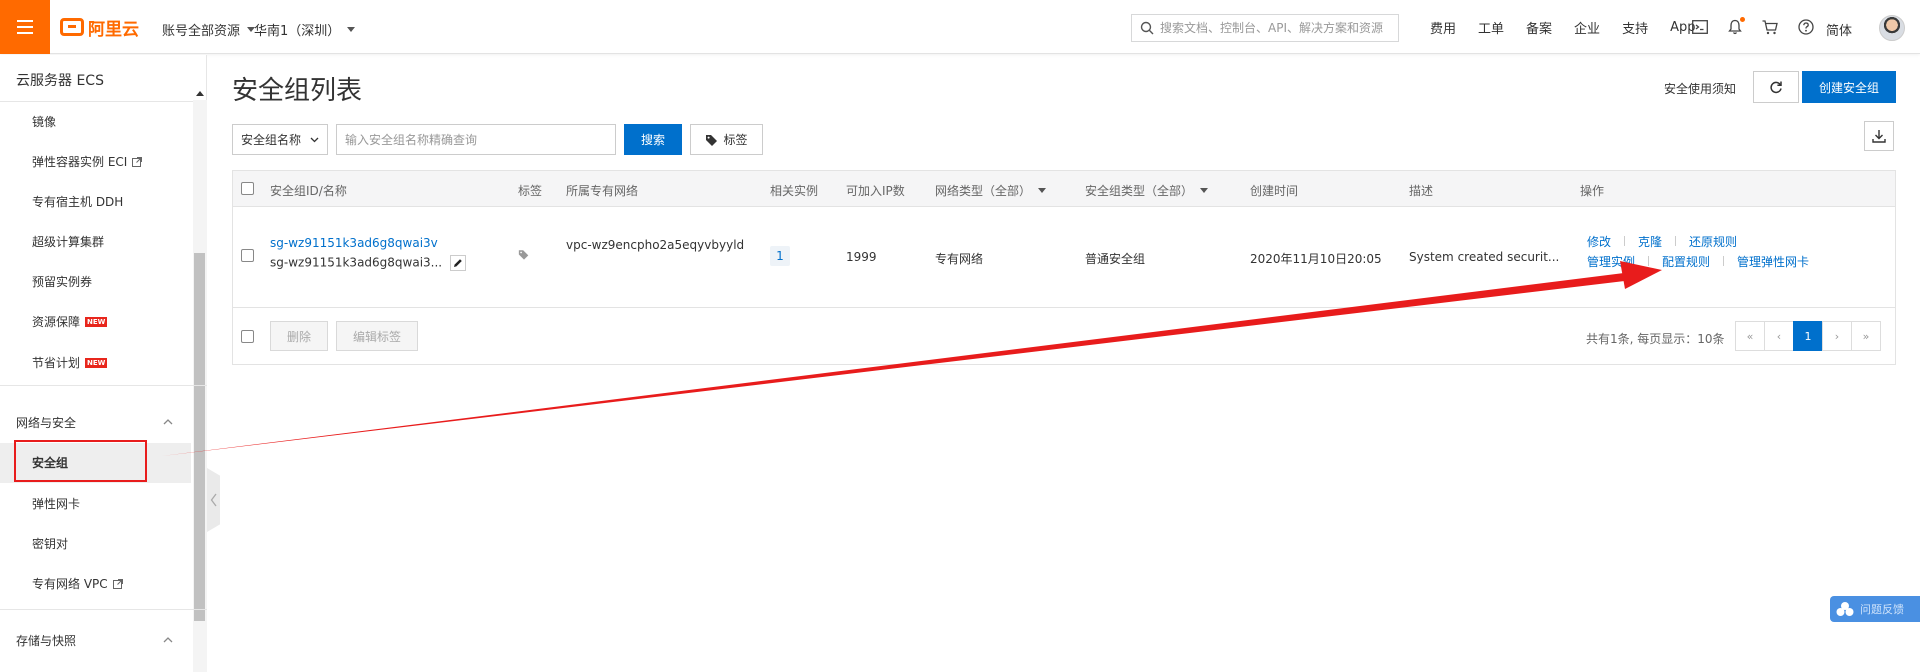 This screenshot has width=1920, height=672. What do you see at coordinates (247, 255) in the screenshot?
I see `row-checkbox` at bounding box center [247, 255].